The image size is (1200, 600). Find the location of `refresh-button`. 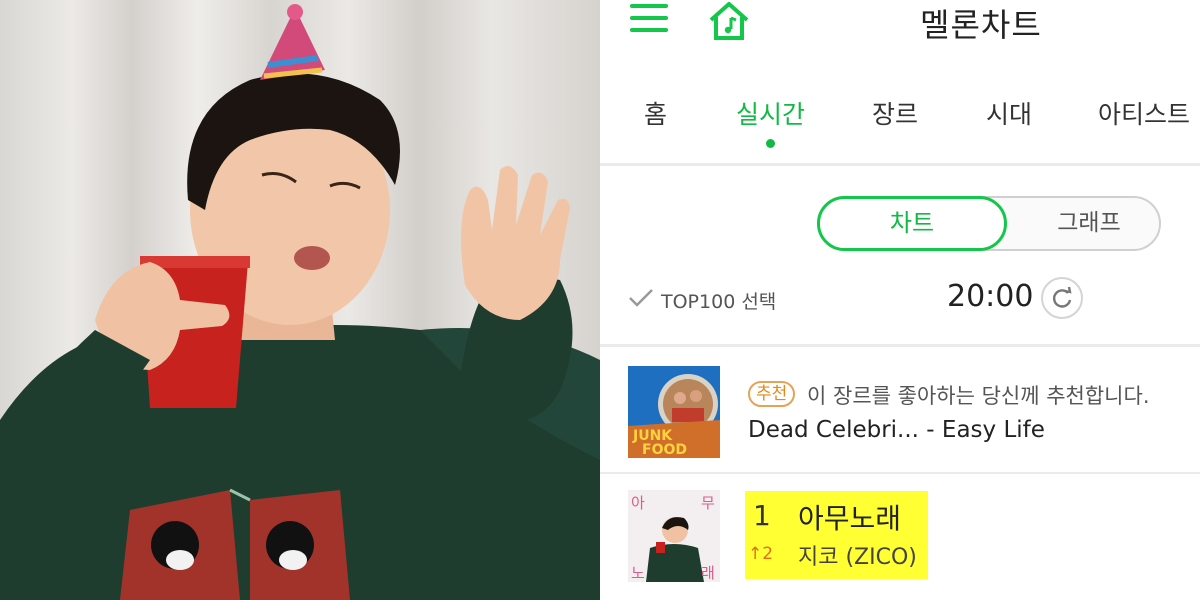

refresh-button is located at coordinates (1062, 298).